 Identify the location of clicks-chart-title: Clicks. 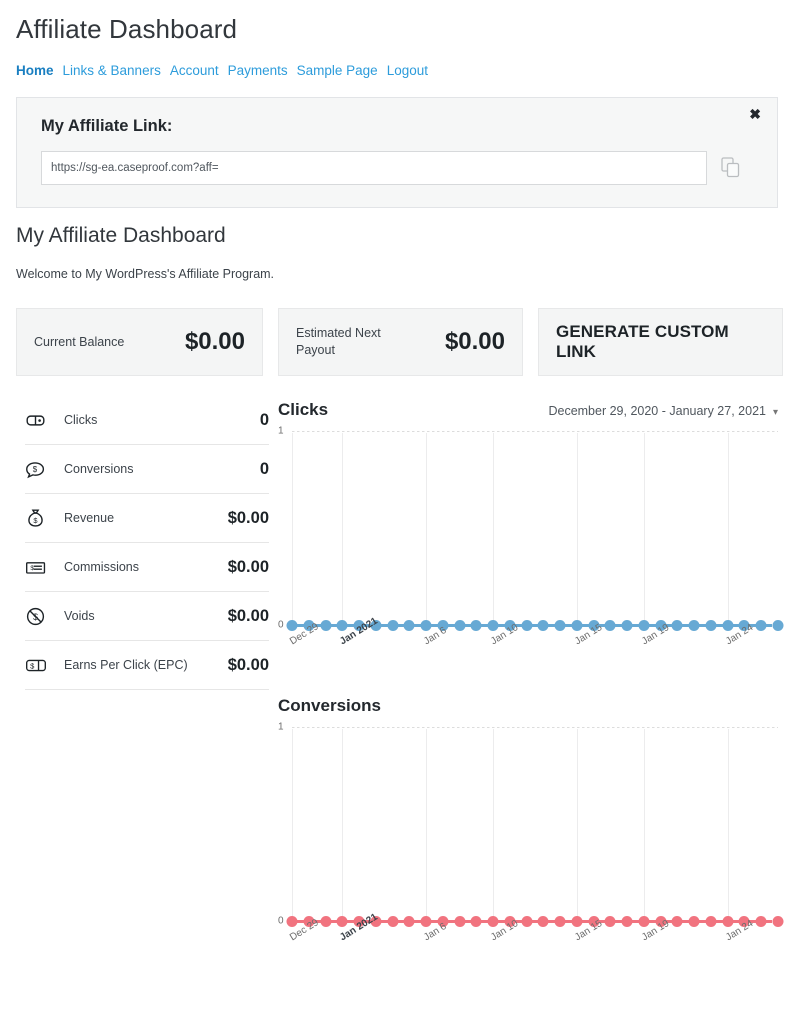
(303, 409).